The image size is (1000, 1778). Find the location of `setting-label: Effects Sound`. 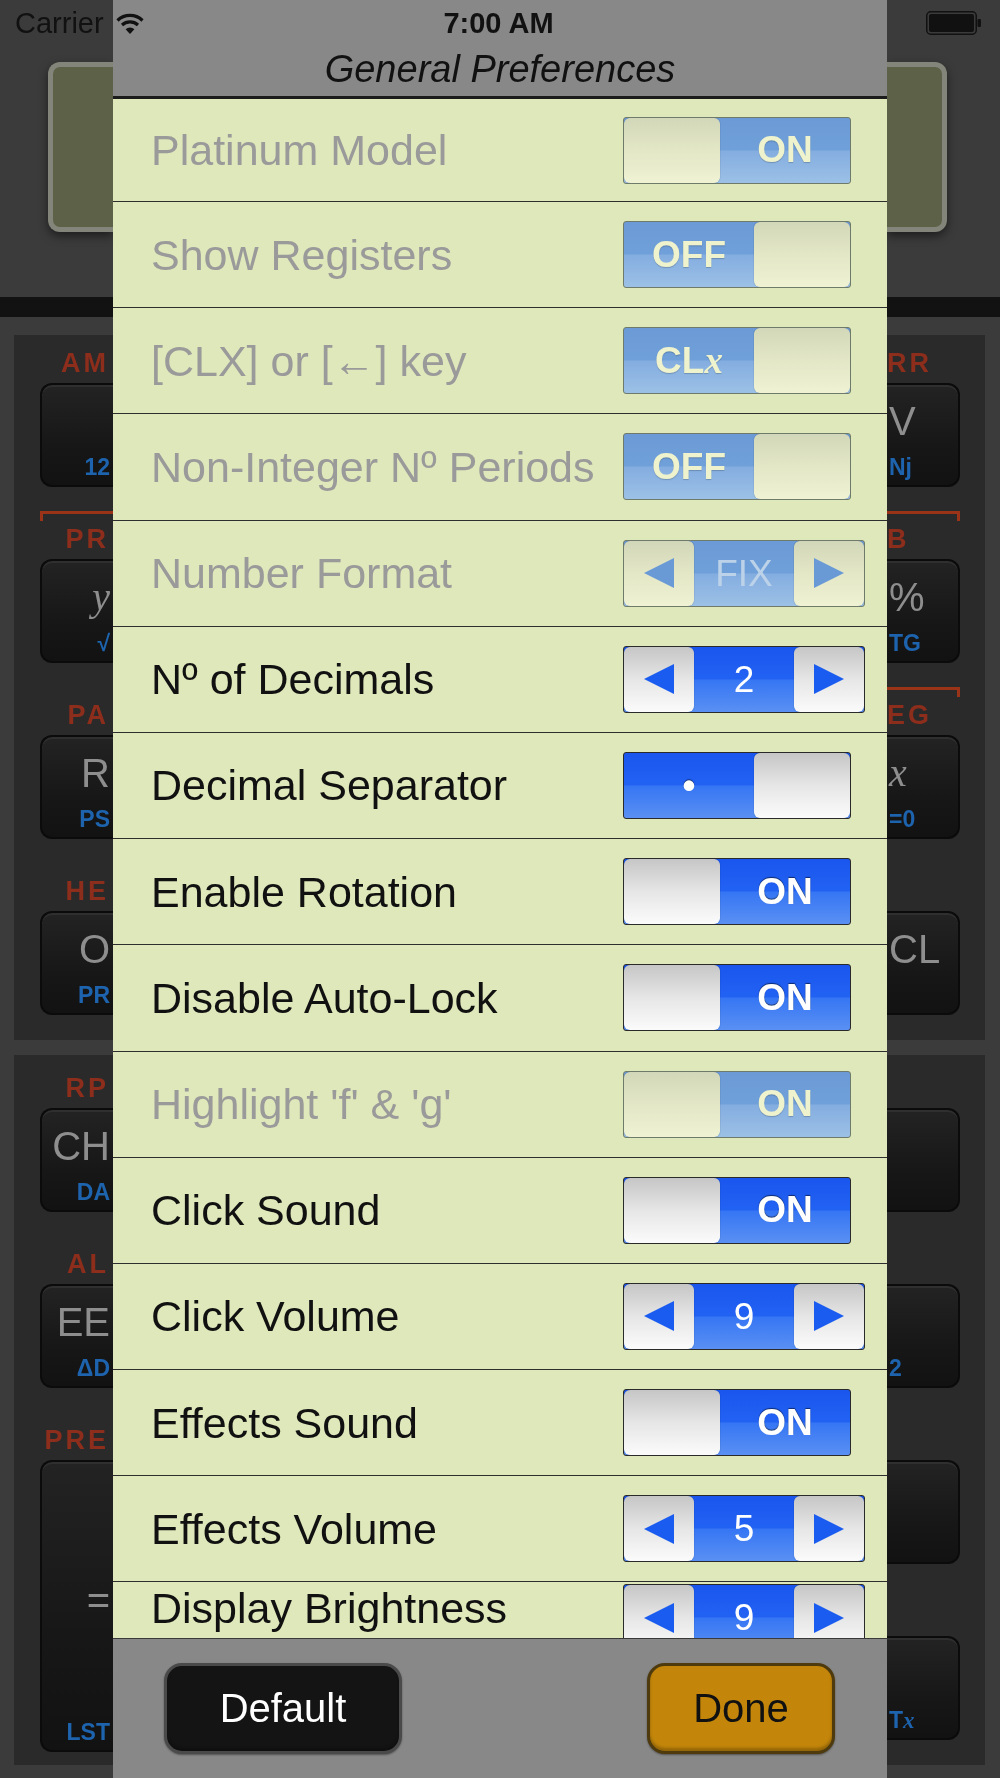

setting-label: Effects Sound is located at coordinates (285, 1422).